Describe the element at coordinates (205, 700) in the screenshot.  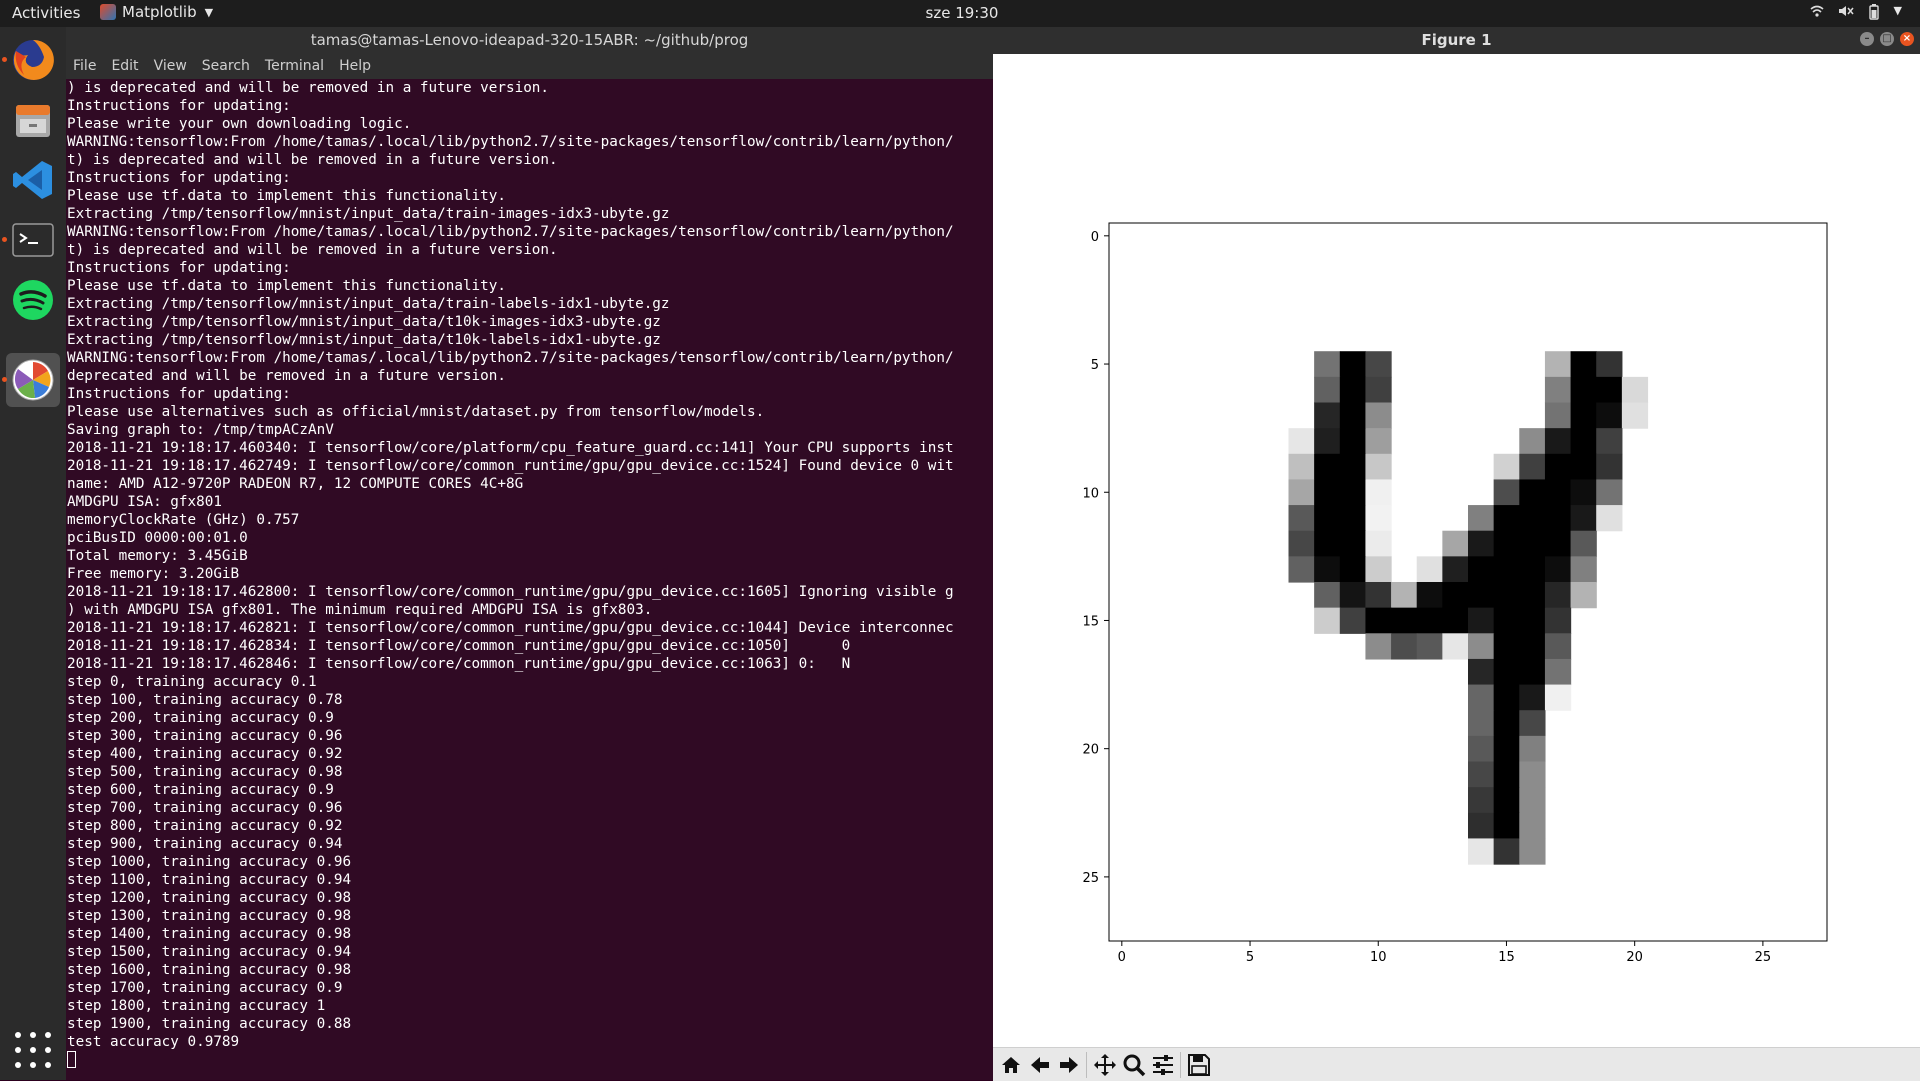
I see `terminal-line: step 100, training accuracy 0.78` at that location.